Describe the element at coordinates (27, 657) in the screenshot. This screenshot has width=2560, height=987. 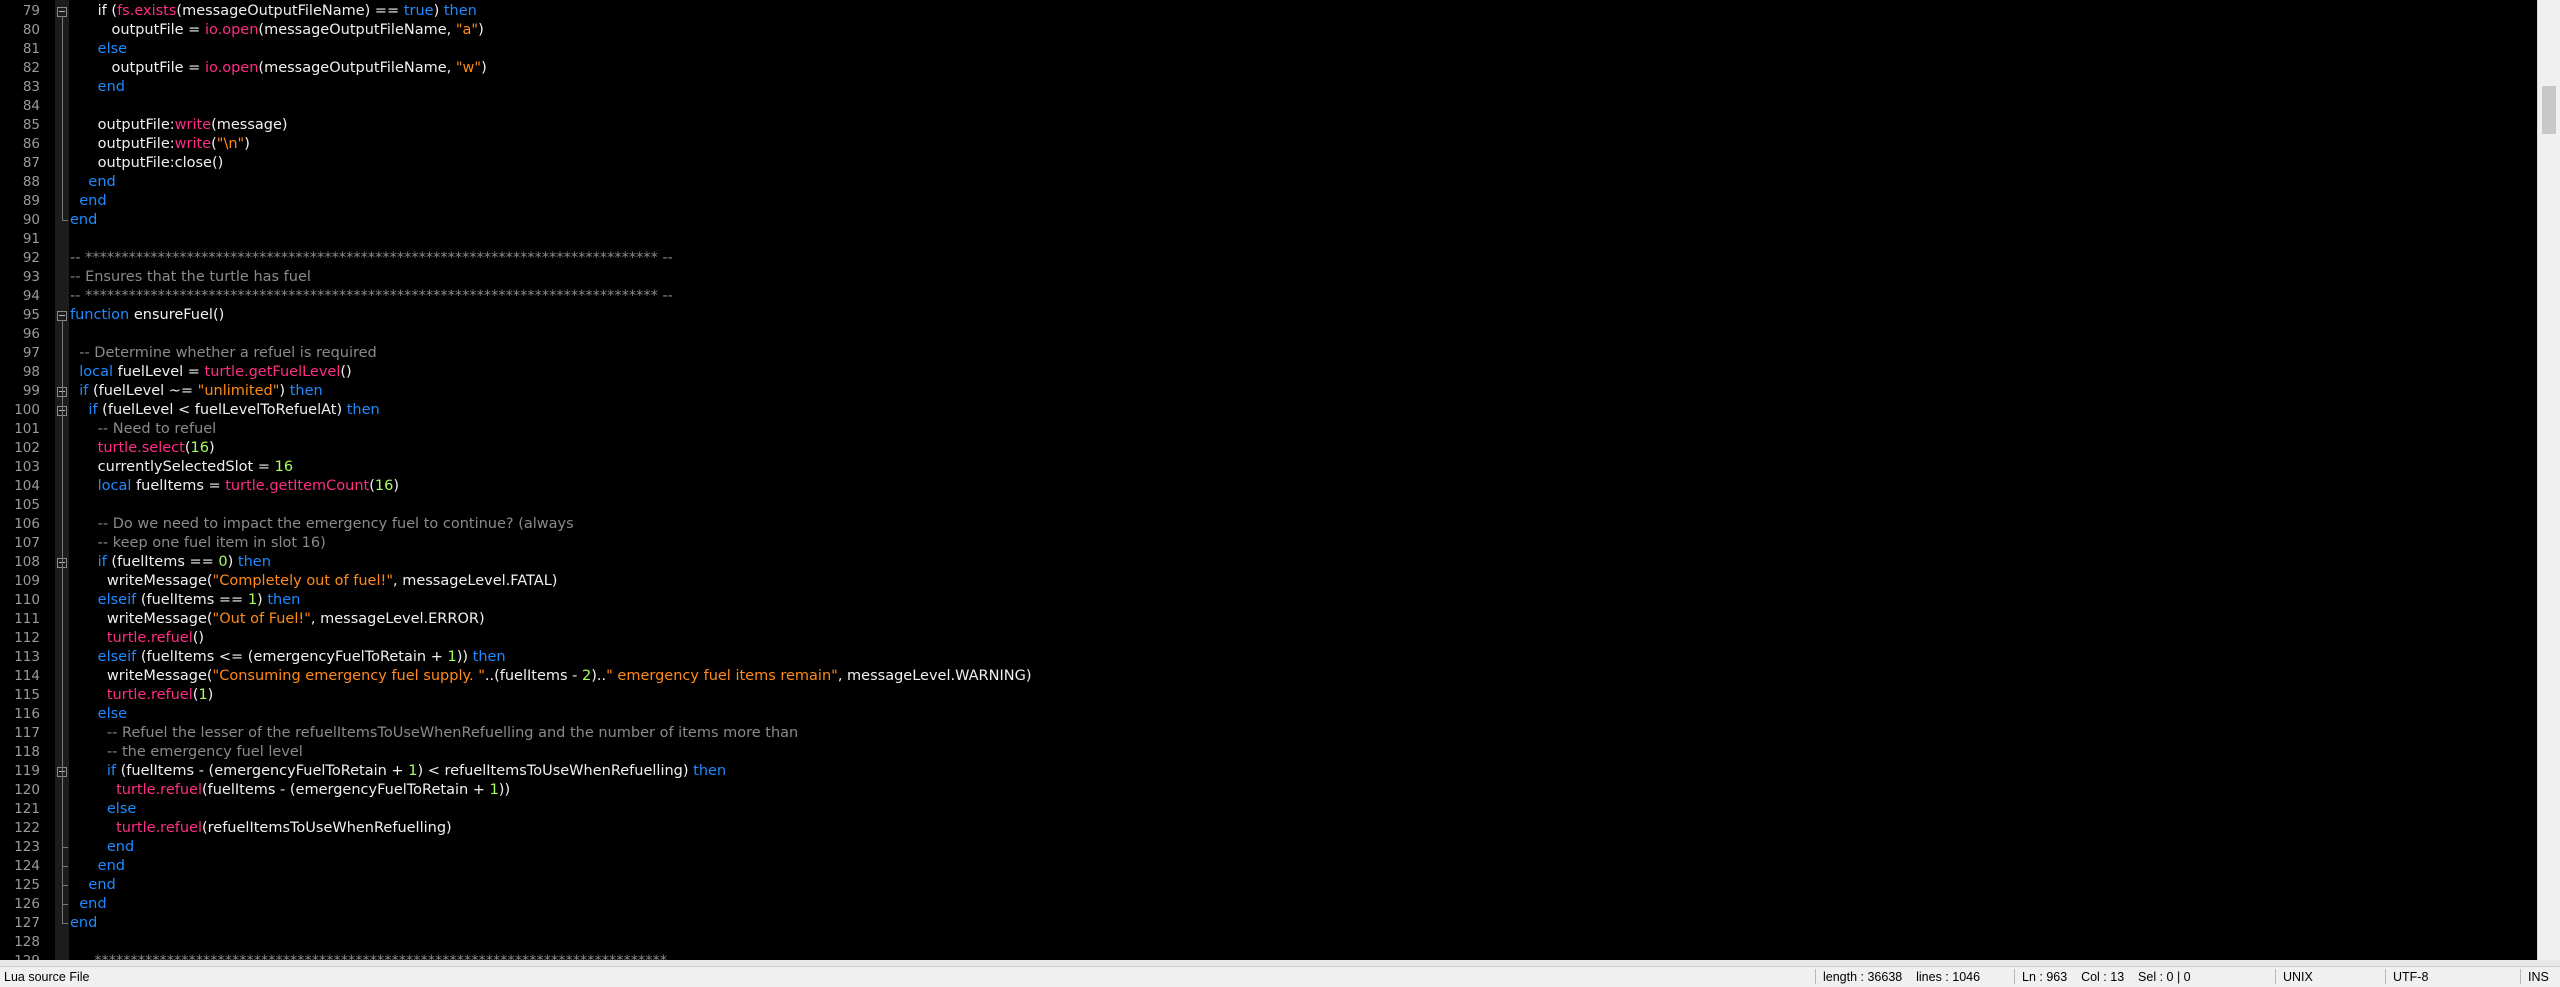
I see `line-number: 113` at that location.